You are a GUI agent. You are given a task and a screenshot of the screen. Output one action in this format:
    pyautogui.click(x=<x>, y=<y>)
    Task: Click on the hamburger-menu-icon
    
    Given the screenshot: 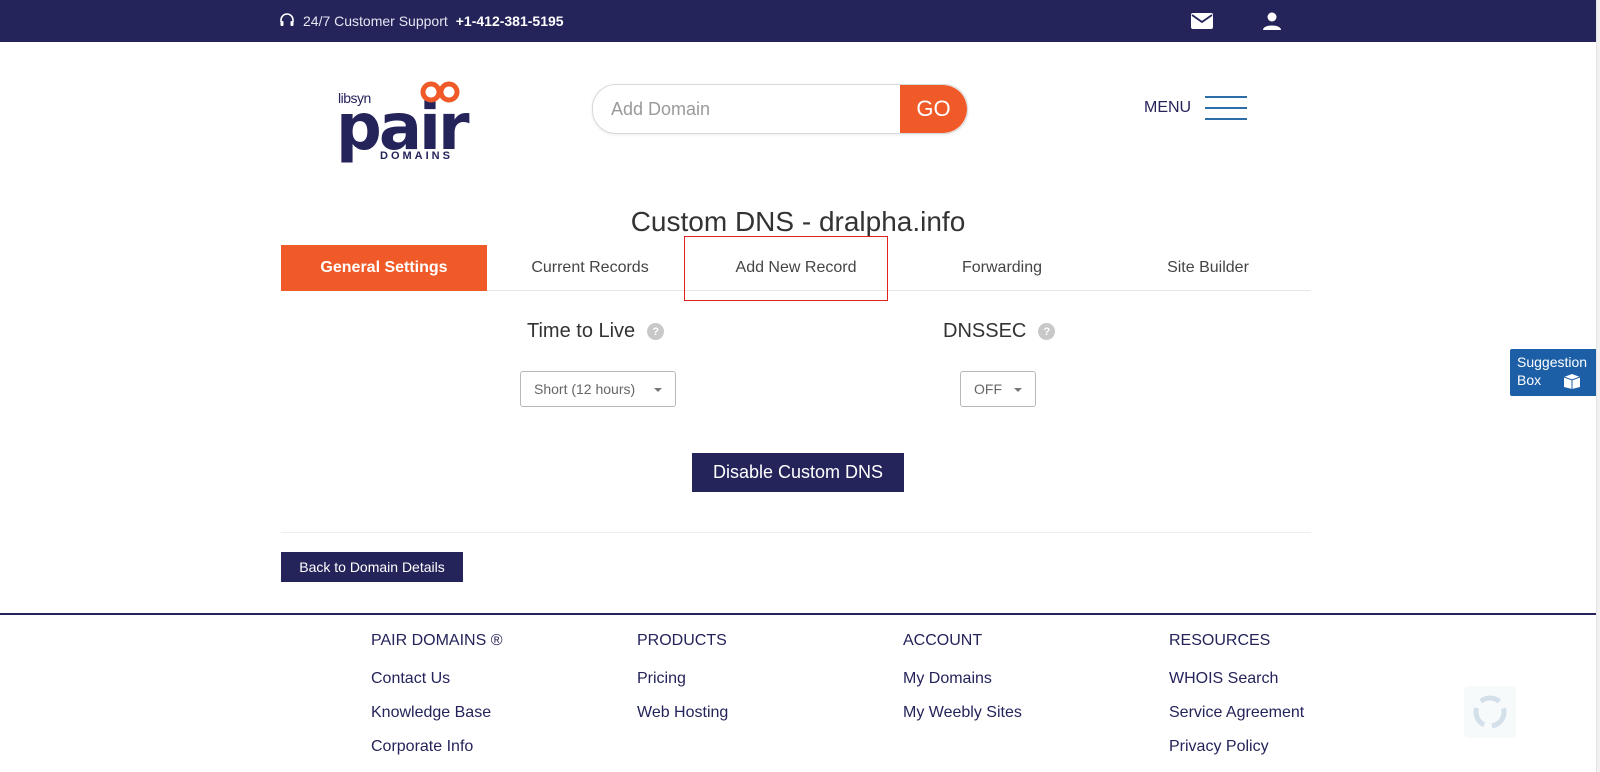 What is the action you would take?
    pyautogui.click(x=1226, y=108)
    